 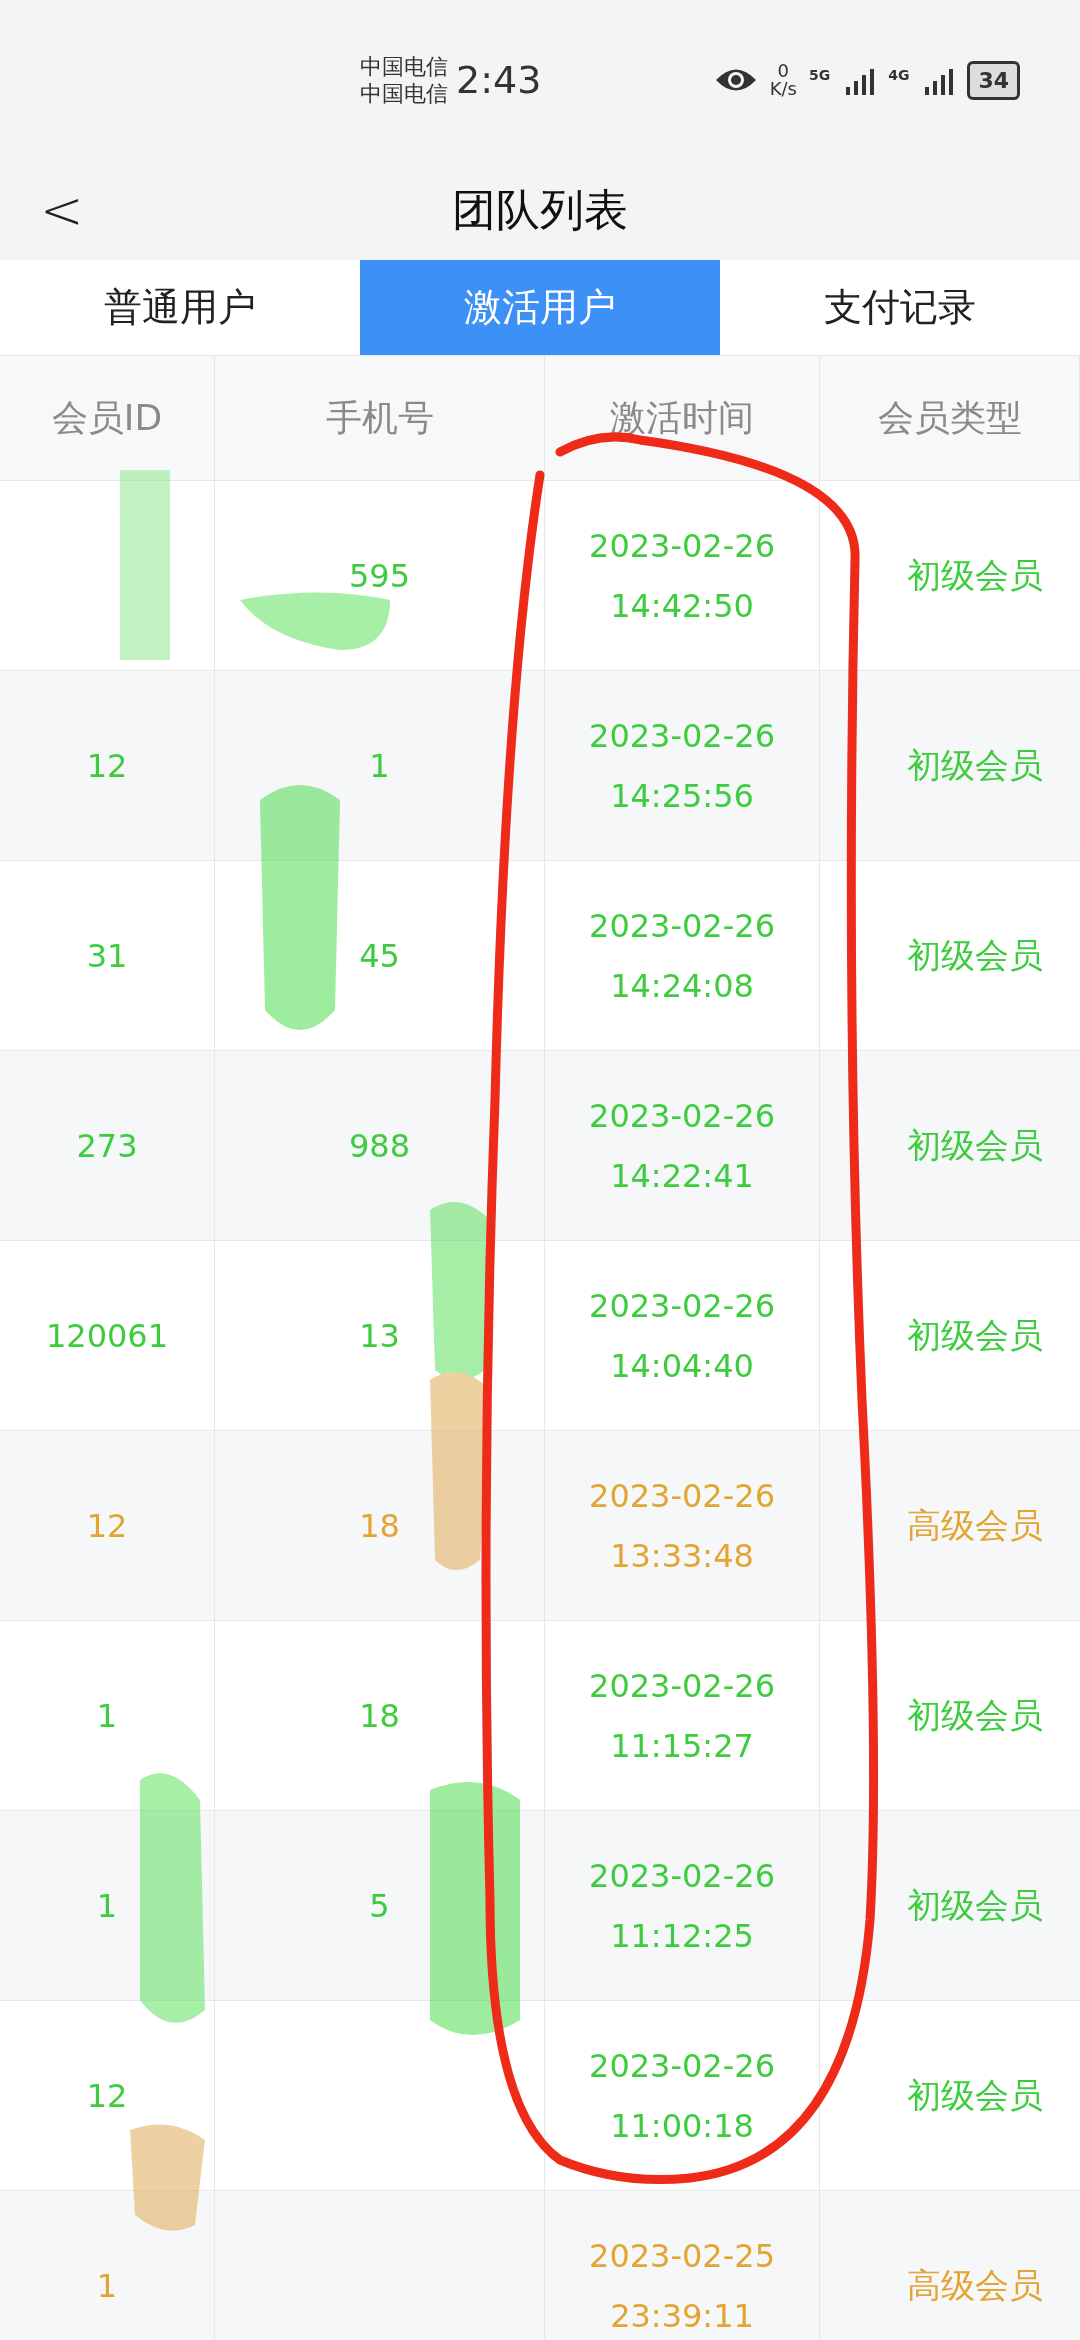 What do you see at coordinates (682, 606) in the screenshot?
I see `activation-time: 14:42:50` at bounding box center [682, 606].